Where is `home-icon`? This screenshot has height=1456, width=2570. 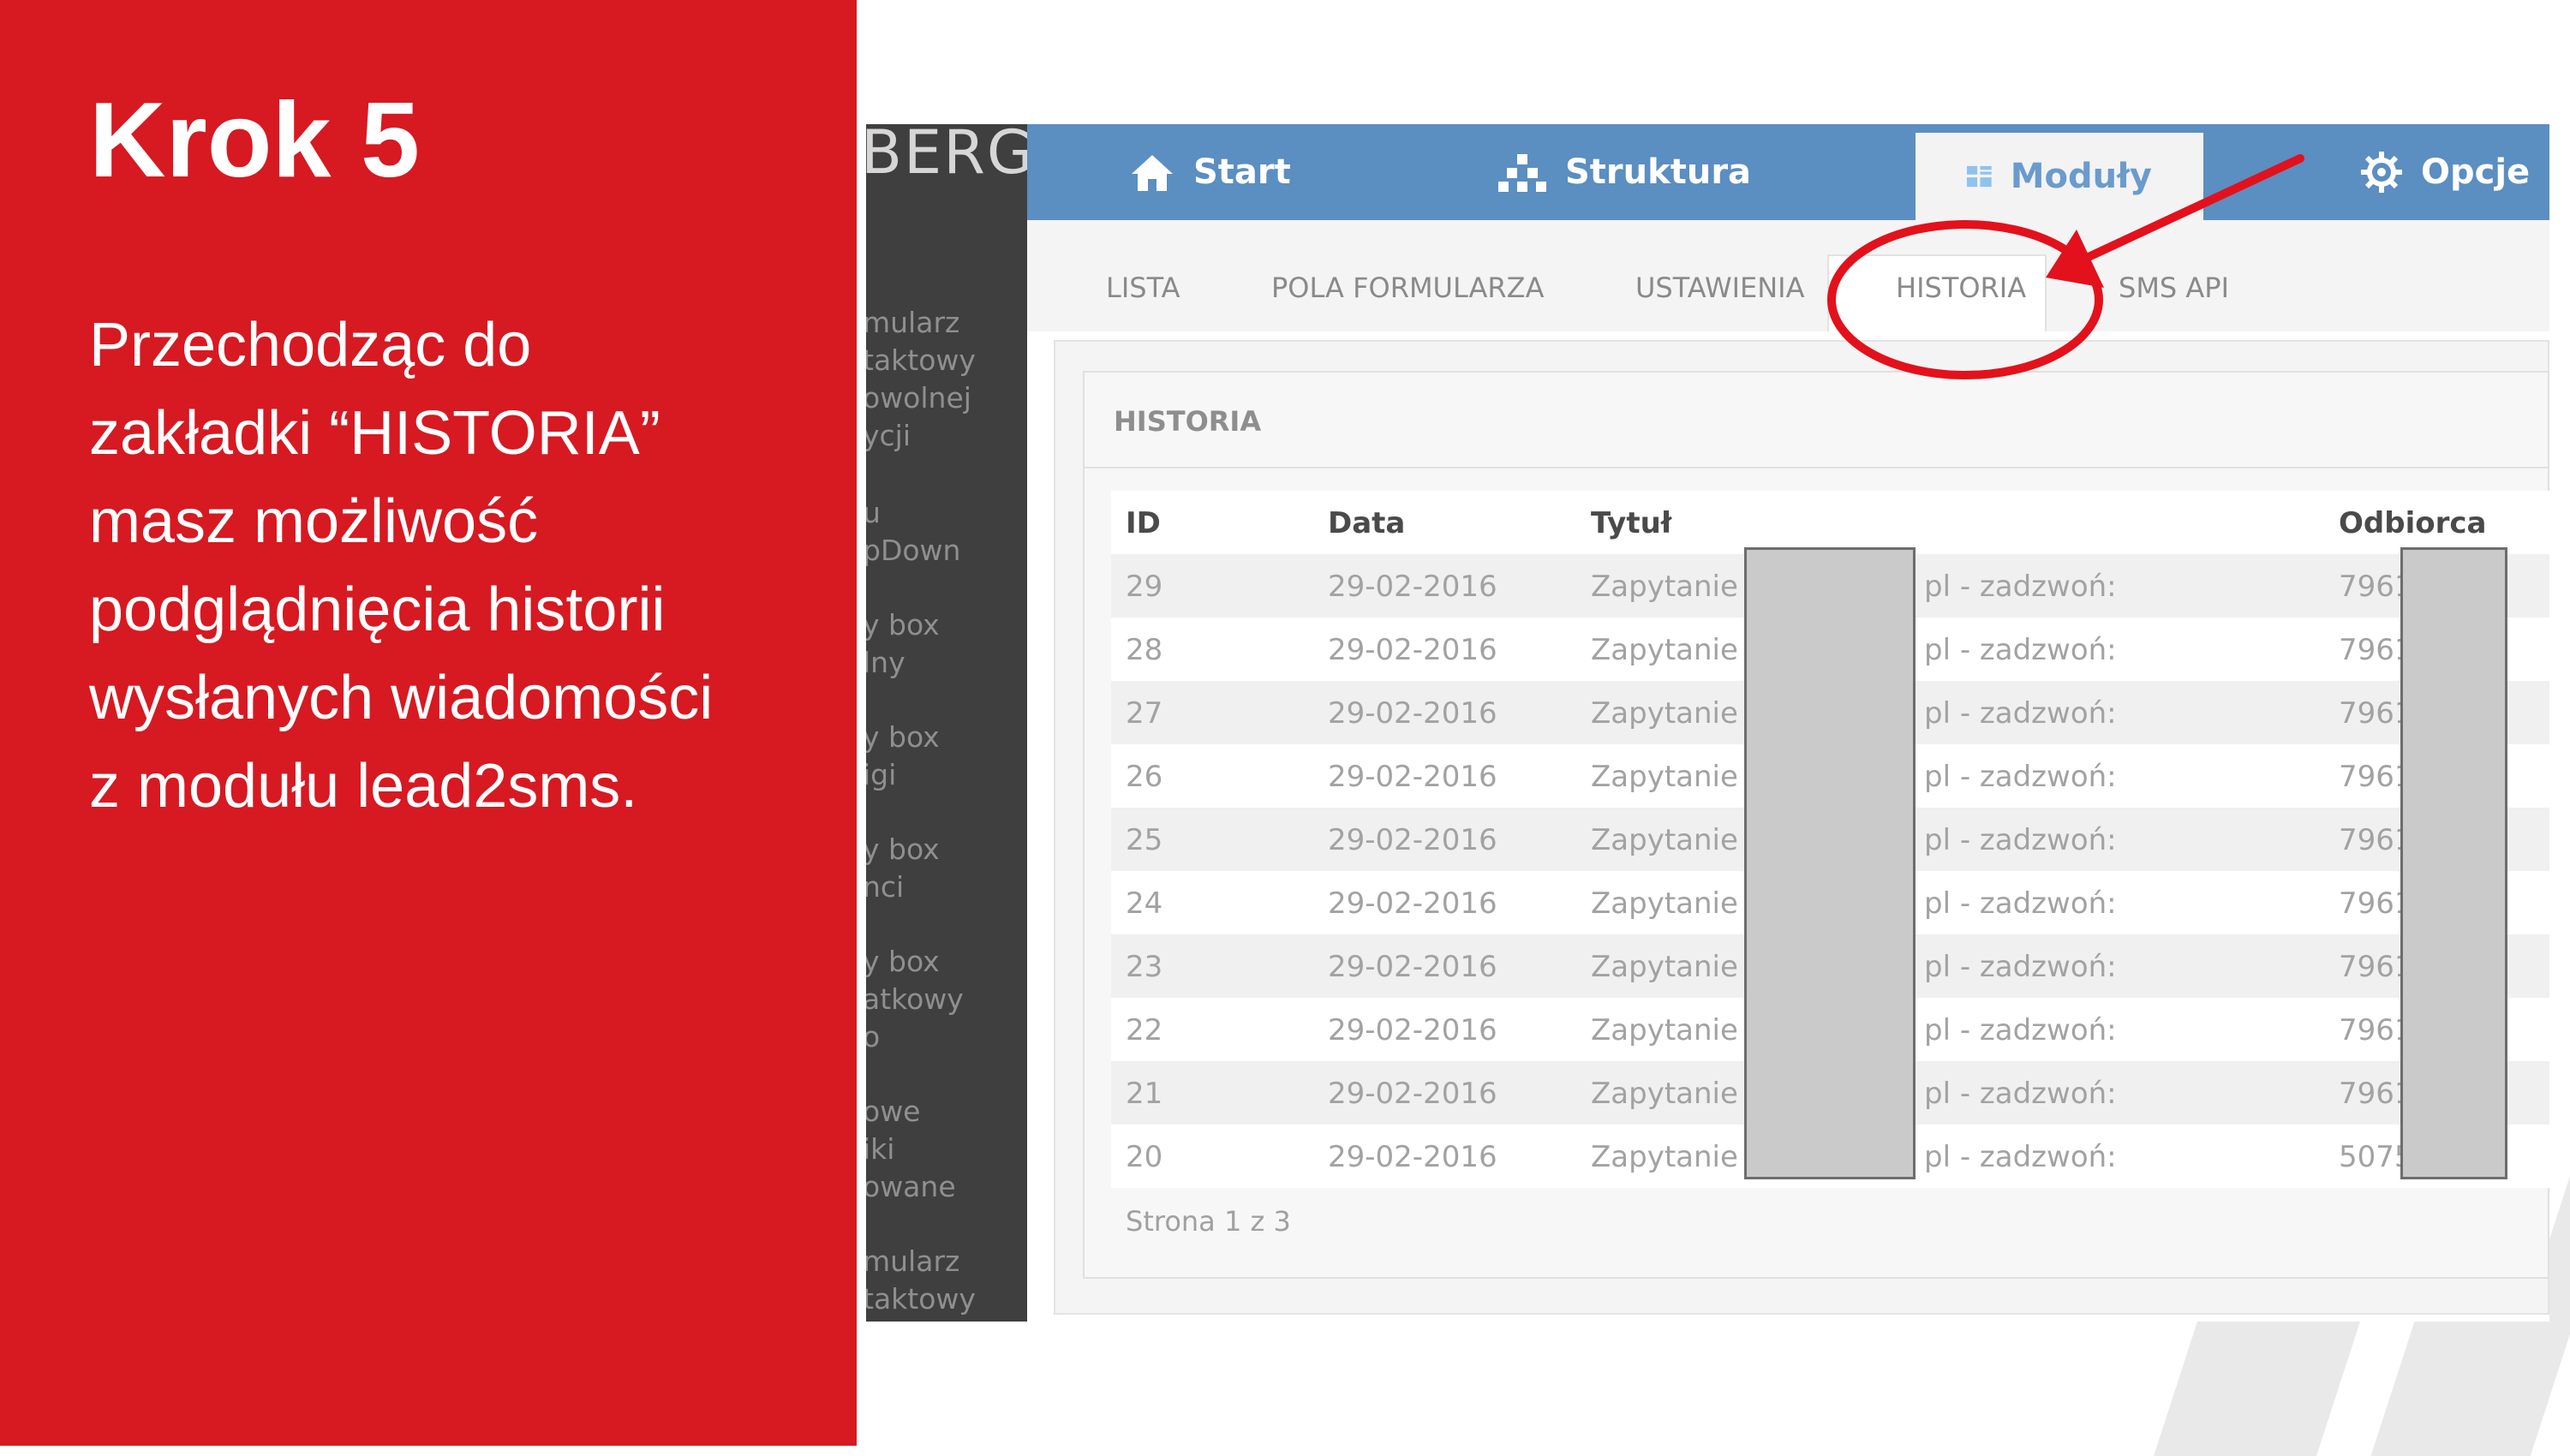
home-icon is located at coordinates (1152, 173).